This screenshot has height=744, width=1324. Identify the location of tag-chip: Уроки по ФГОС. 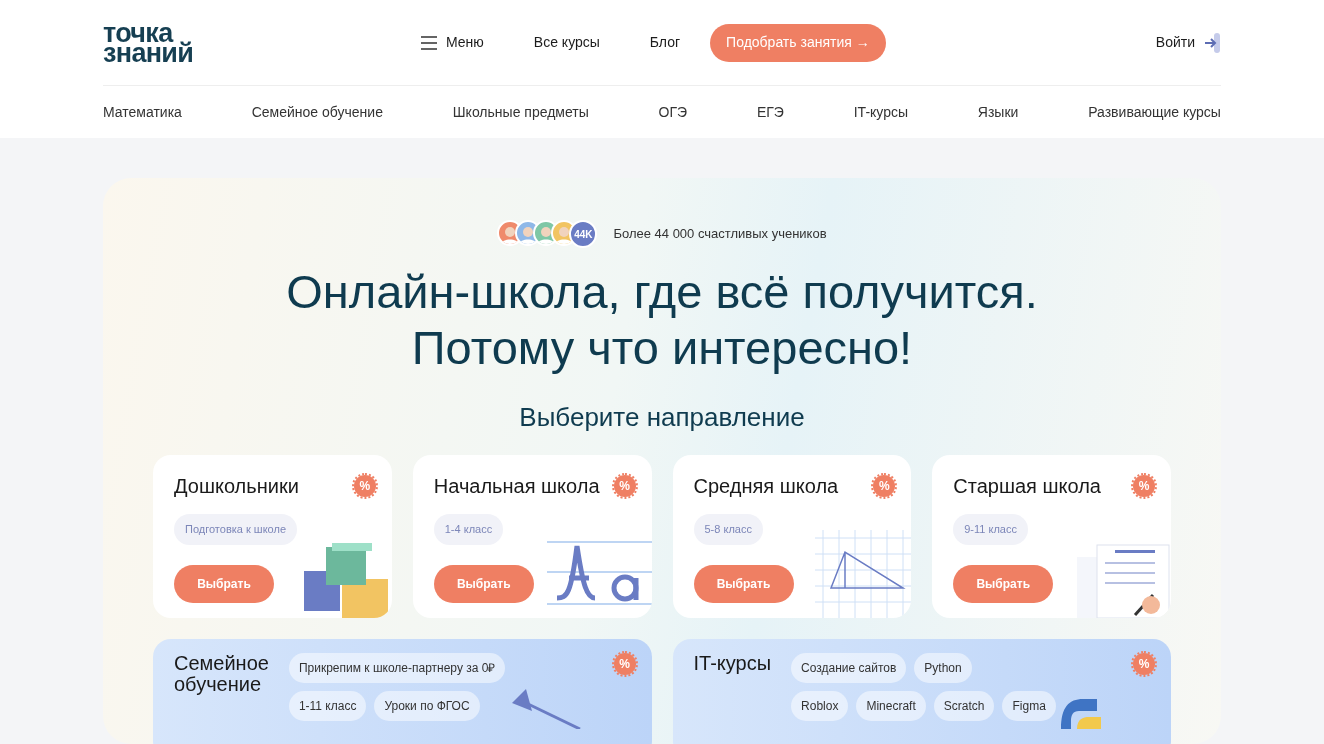
(427, 706).